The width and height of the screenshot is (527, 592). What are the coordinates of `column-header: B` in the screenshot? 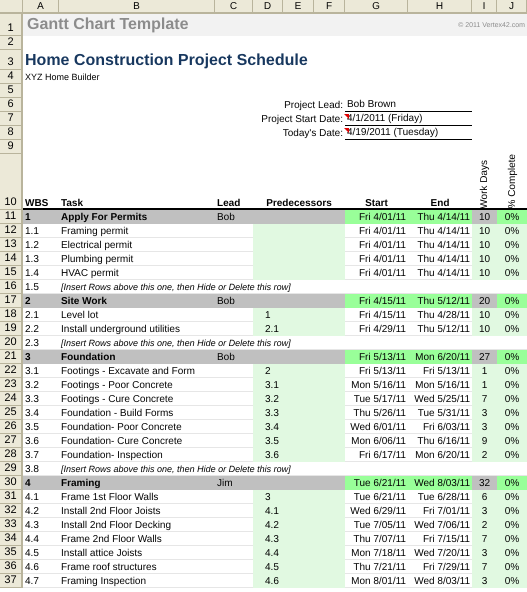 It's located at (137, 7).